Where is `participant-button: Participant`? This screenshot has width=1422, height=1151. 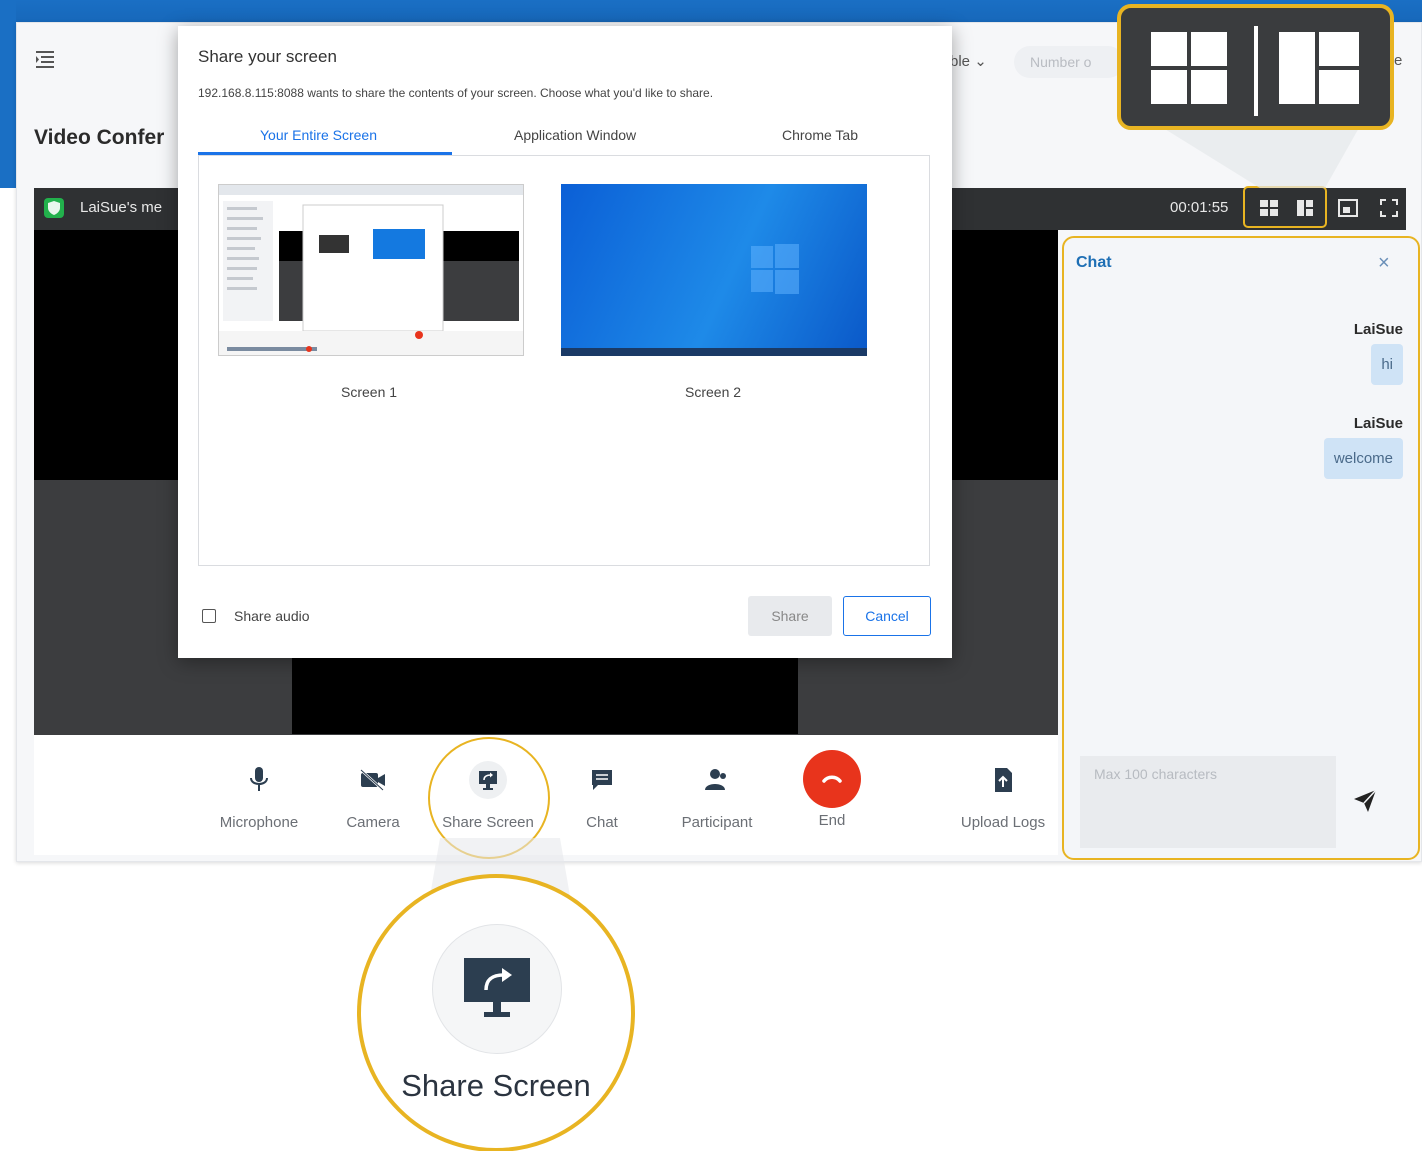
participant-button: Participant is located at coordinates (717, 795).